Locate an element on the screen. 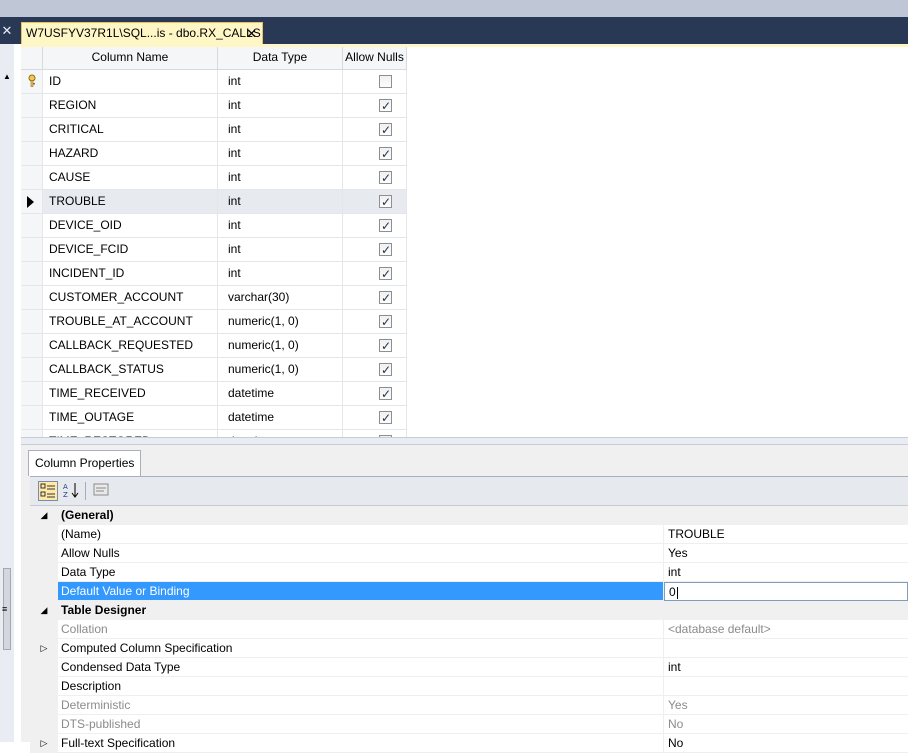 Image resolution: width=908 pixels, height=753 pixels. property-name: Full-text Specification is located at coordinates (361, 743).